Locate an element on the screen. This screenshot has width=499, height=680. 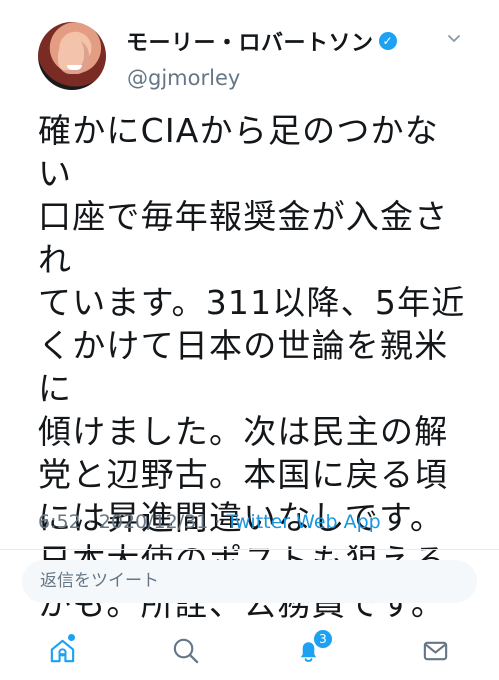
chevron-down-icon is located at coordinates (454, 39).